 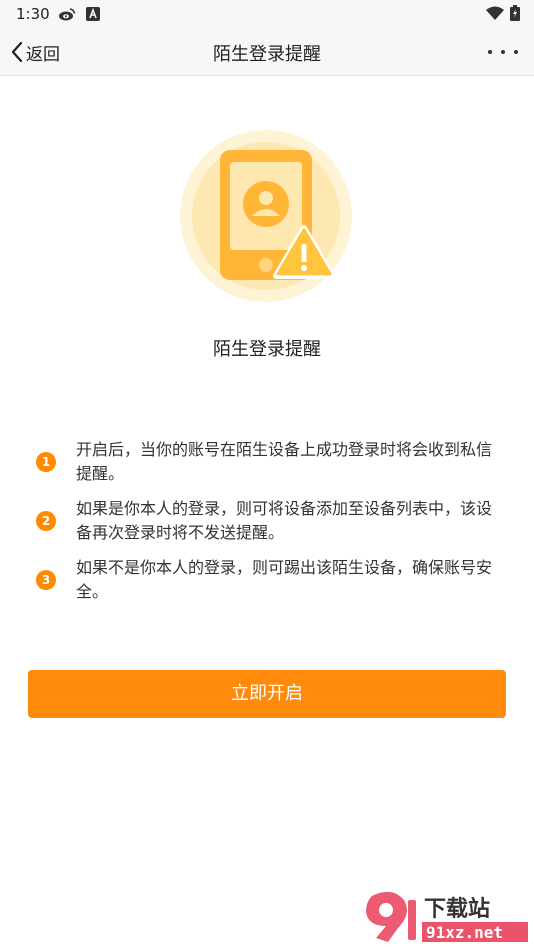 I want to click on tip-item: 3 如果不是你本人的登录，则可踢出该陌生设备，确保账号安全。, so click(x=271, y=580).